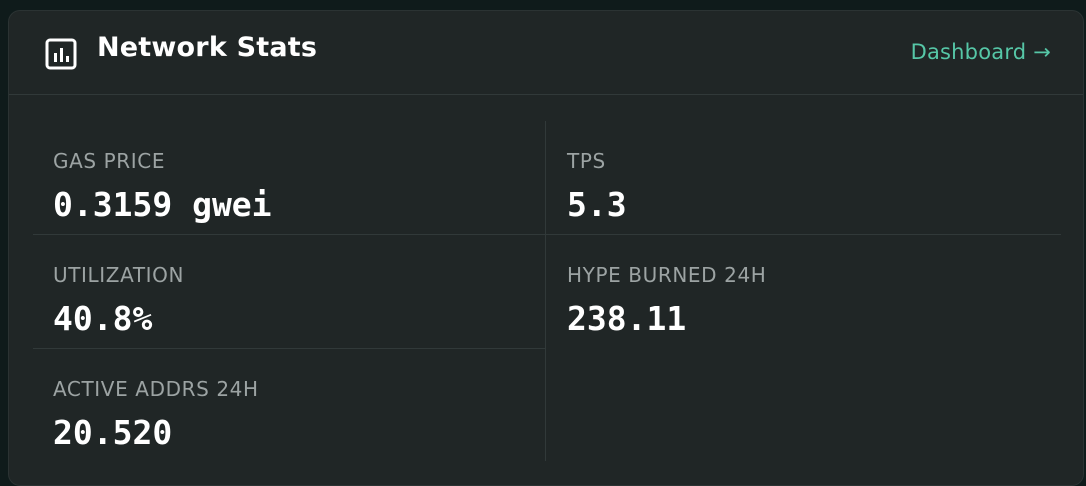 The image size is (1086, 486). Describe the element at coordinates (103, 318) in the screenshot. I see `stat-value: 40.8%` at that location.